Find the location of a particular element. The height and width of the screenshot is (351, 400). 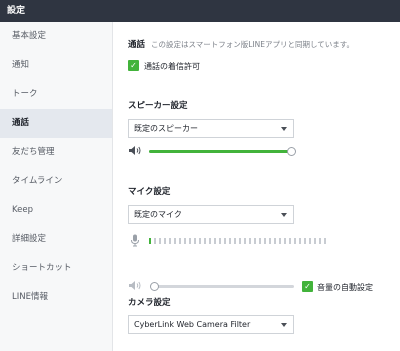

mic-volume-handle is located at coordinates (154, 286).